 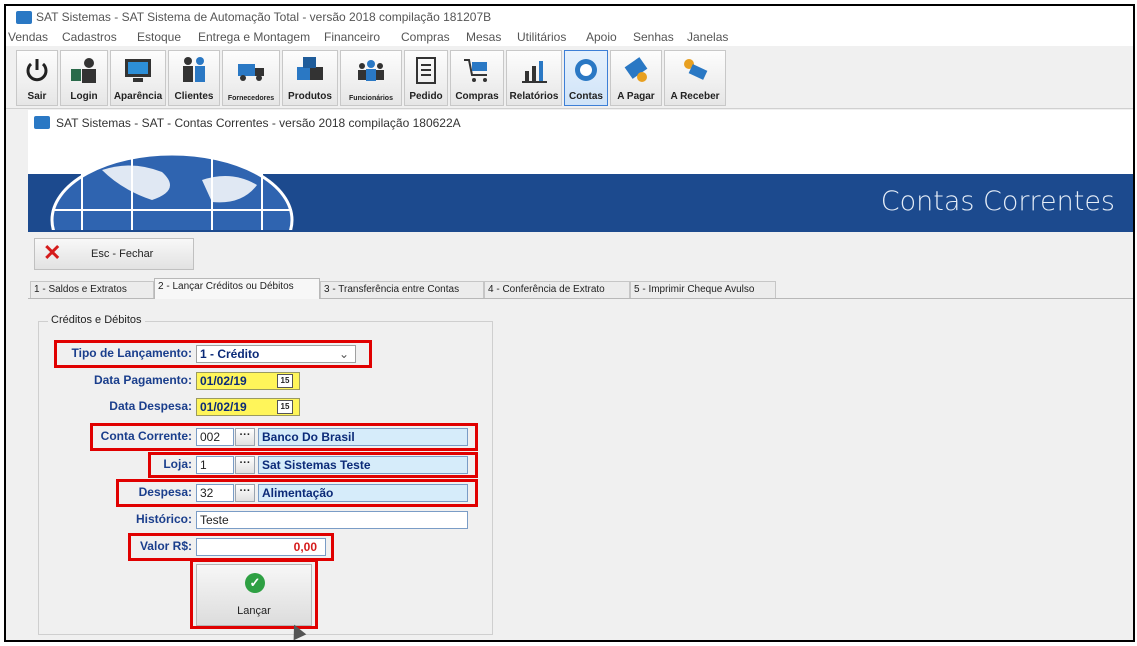 I want to click on menu-apoio: Apoio, so click(x=601, y=37).